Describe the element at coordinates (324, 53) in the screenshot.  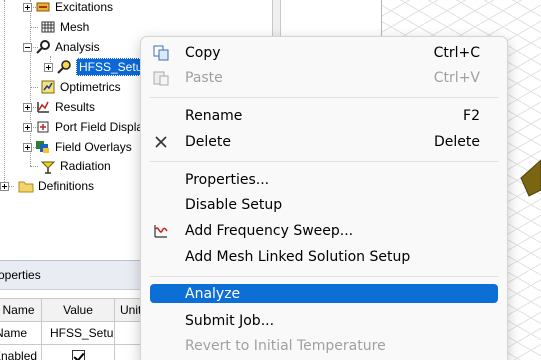
I see `menu-item-copy: Copy Ctrl+C` at that location.